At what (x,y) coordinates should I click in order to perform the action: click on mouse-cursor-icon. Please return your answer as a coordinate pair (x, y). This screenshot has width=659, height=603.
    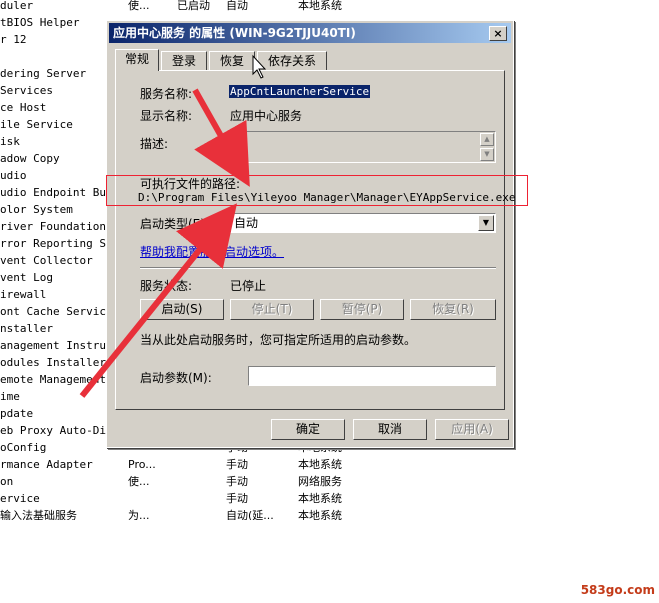
    Looking at the image, I should click on (259, 66).